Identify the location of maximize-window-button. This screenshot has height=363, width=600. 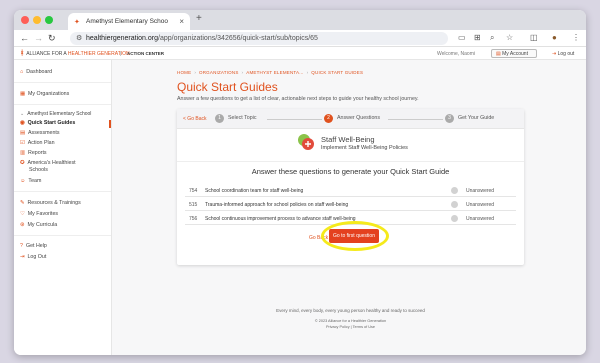
(49, 20).